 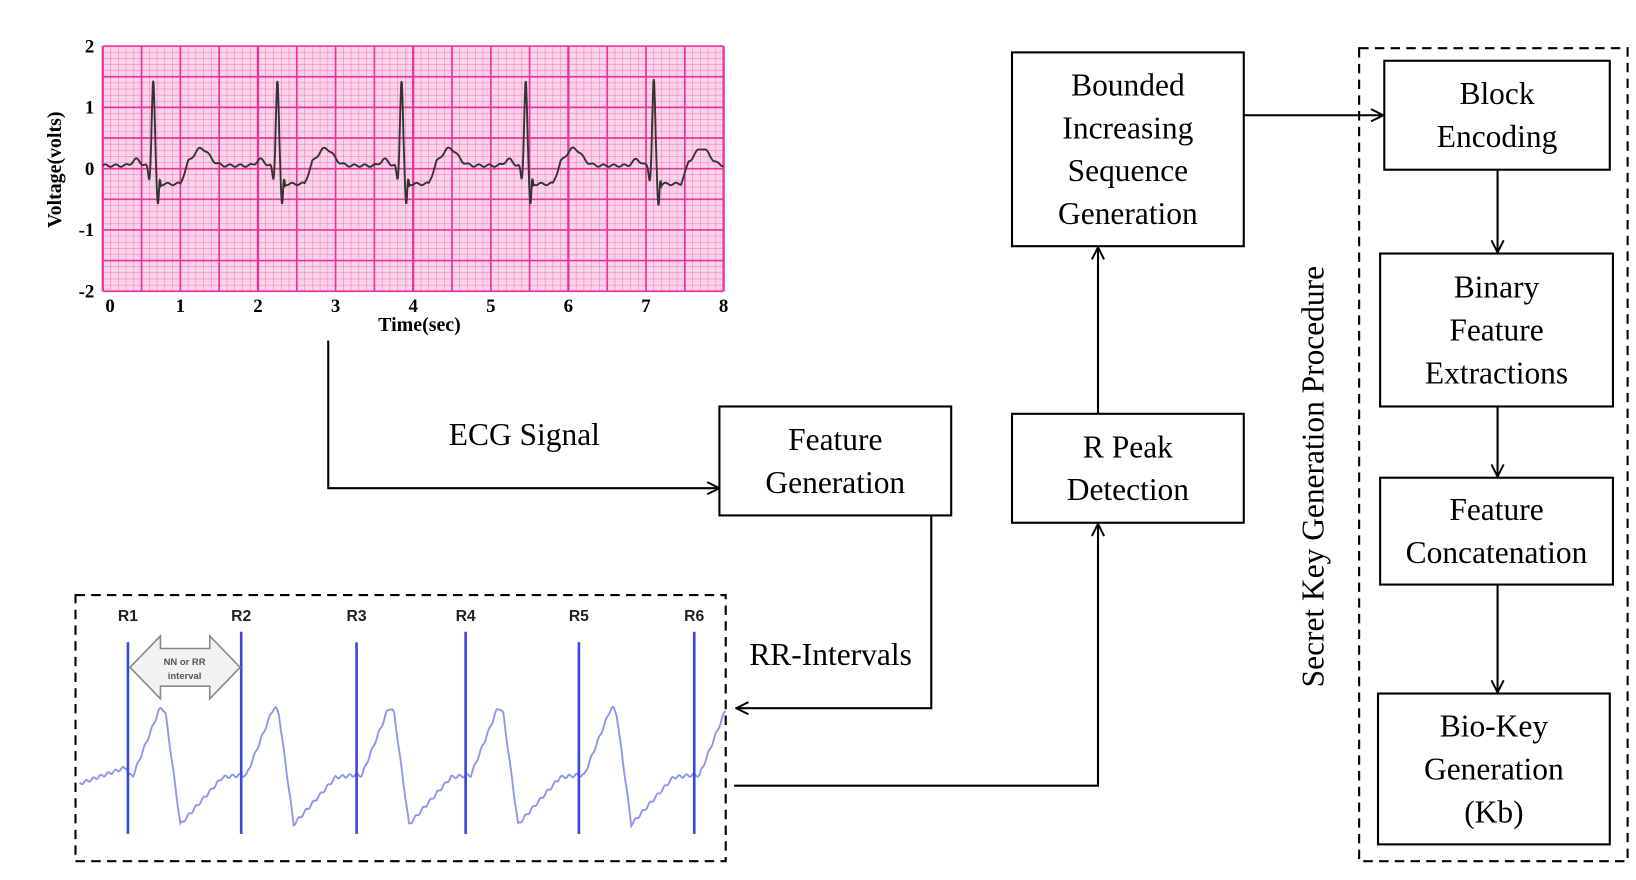 What do you see at coordinates (723, 306) in the screenshot?
I see `x-tick-label: 8` at bounding box center [723, 306].